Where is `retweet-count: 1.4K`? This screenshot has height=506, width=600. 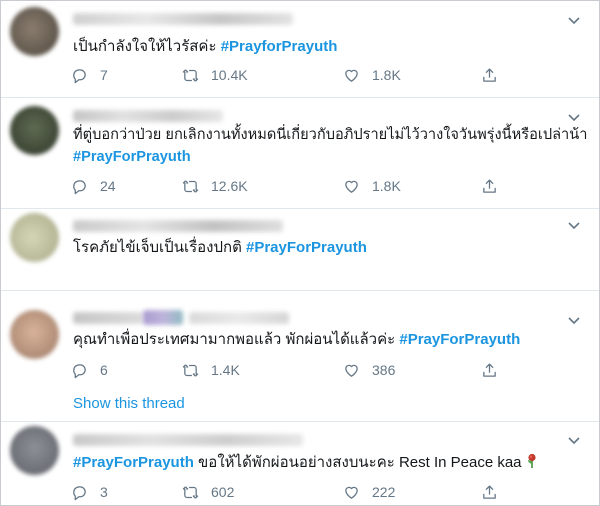 retweet-count: 1.4K is located at coordinates (225, 370).